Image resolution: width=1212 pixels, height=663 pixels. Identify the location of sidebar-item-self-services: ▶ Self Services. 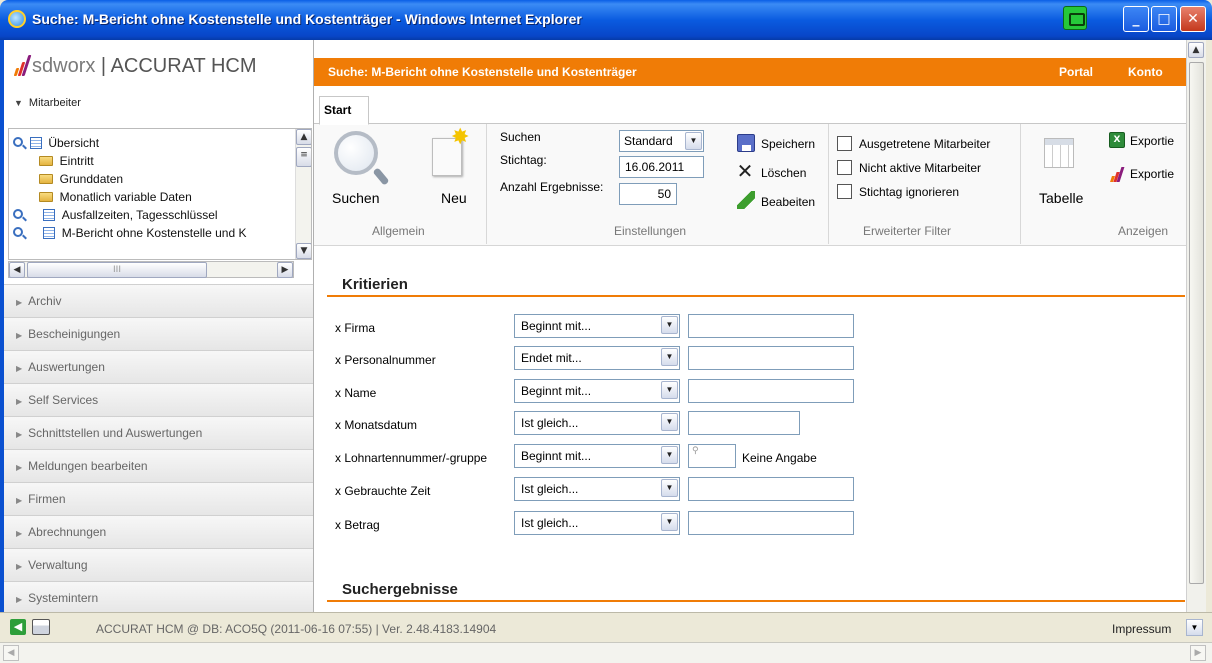
(158, 399).